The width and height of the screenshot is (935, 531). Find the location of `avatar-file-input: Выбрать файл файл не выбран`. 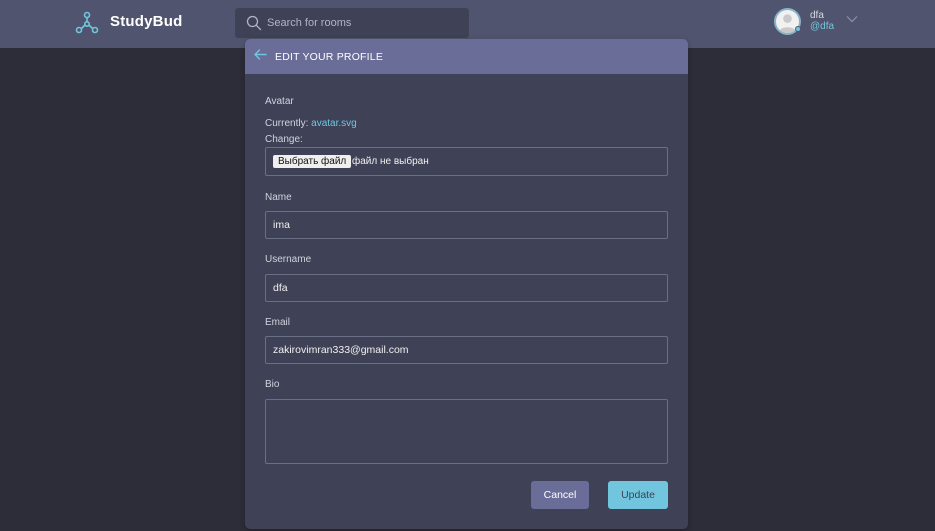

avatar-file-input: Выбрать файл файл не выбран is located at coordinates (466, 161).